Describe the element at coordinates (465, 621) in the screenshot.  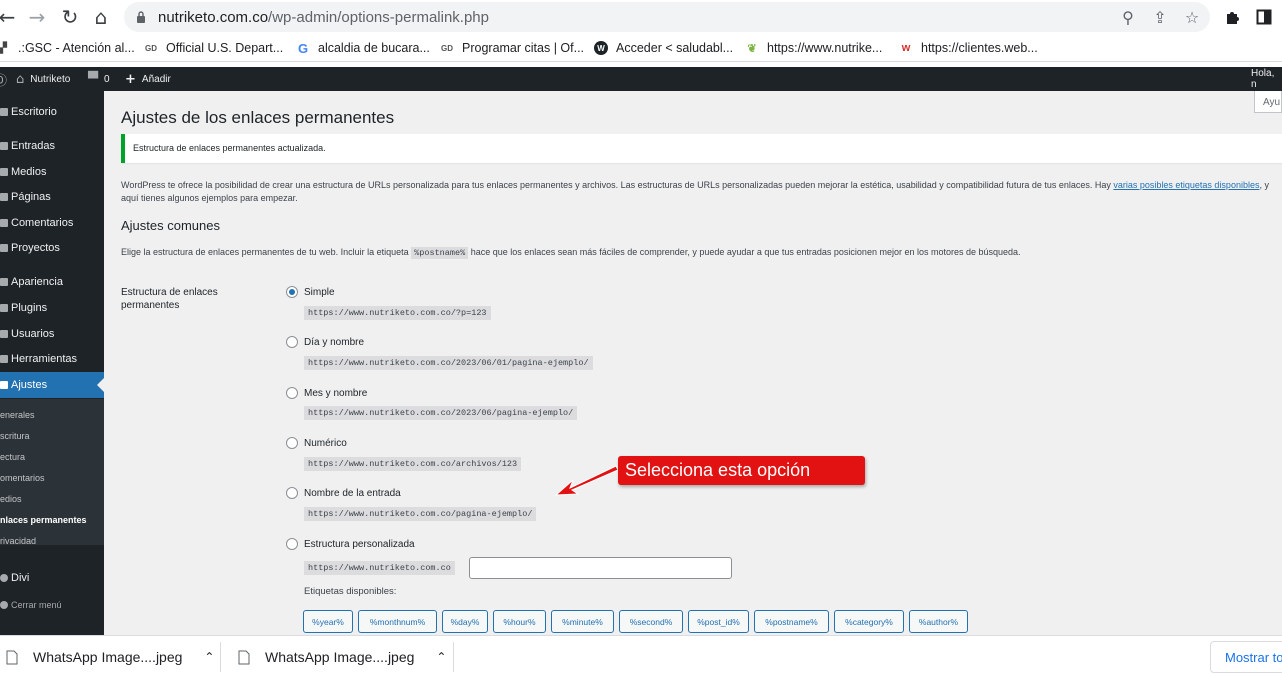
I see `tag-button: %day%` at that location.